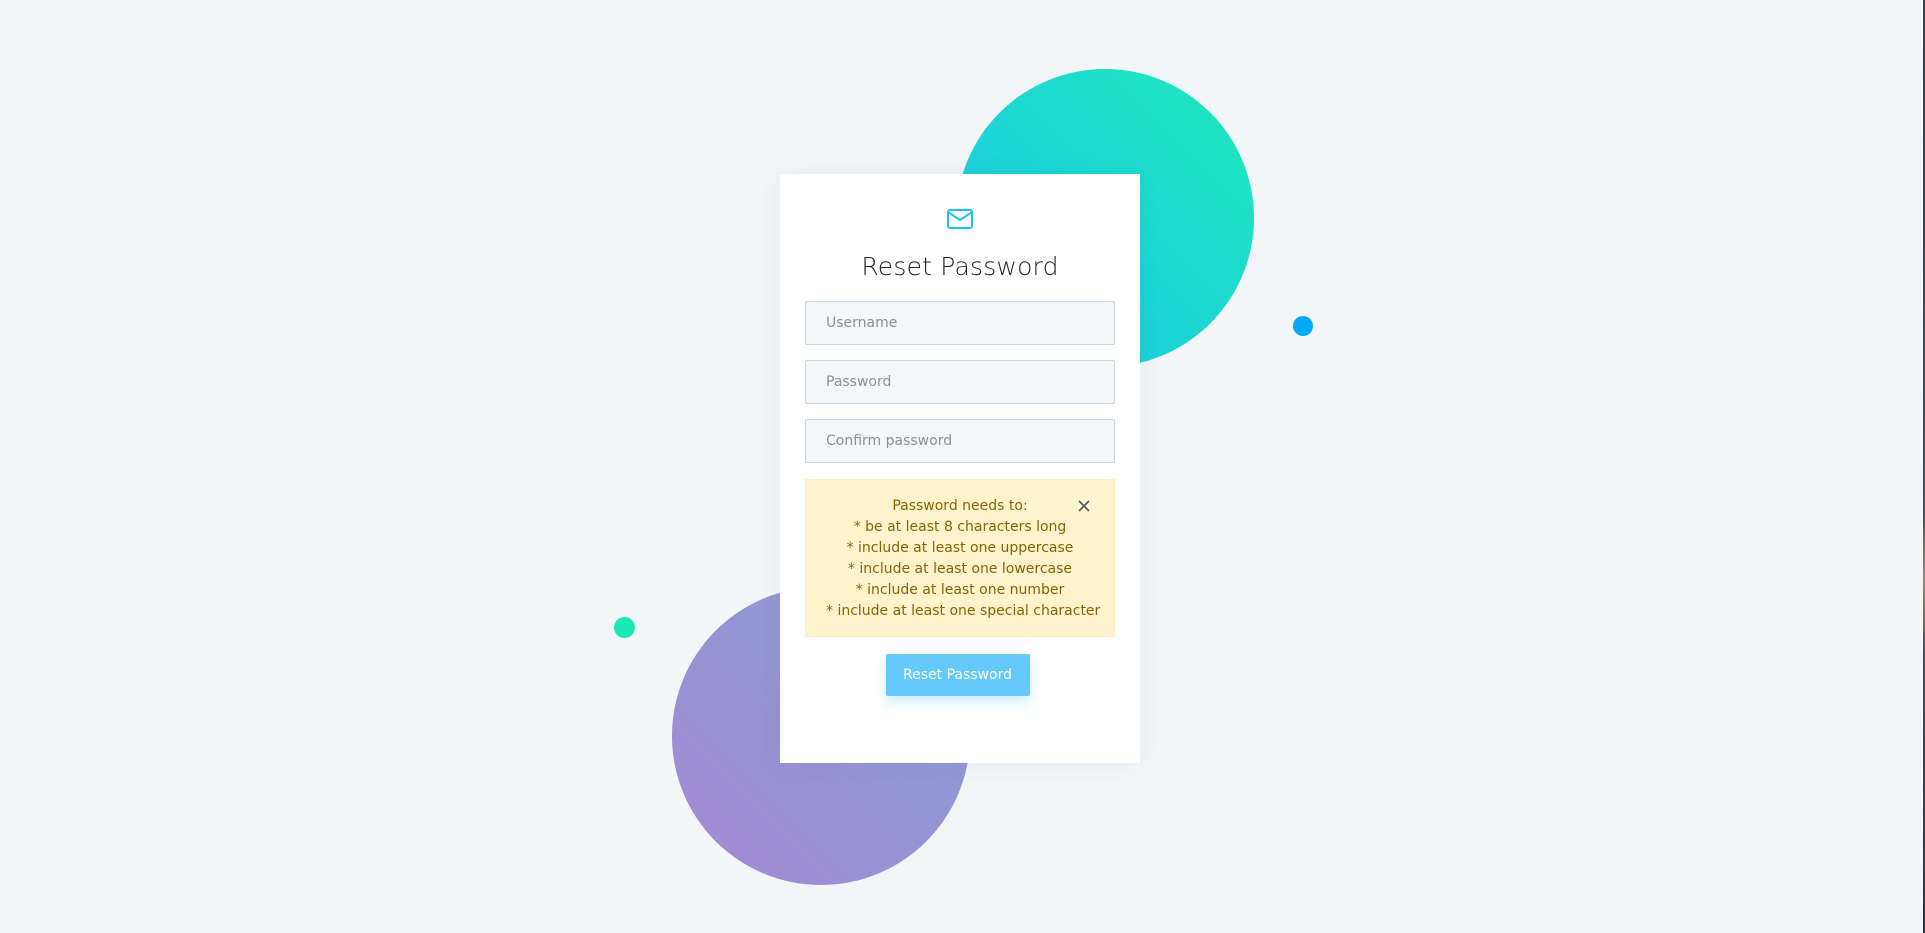  I want to click on page-title: Reset Password, so click(960, 266).